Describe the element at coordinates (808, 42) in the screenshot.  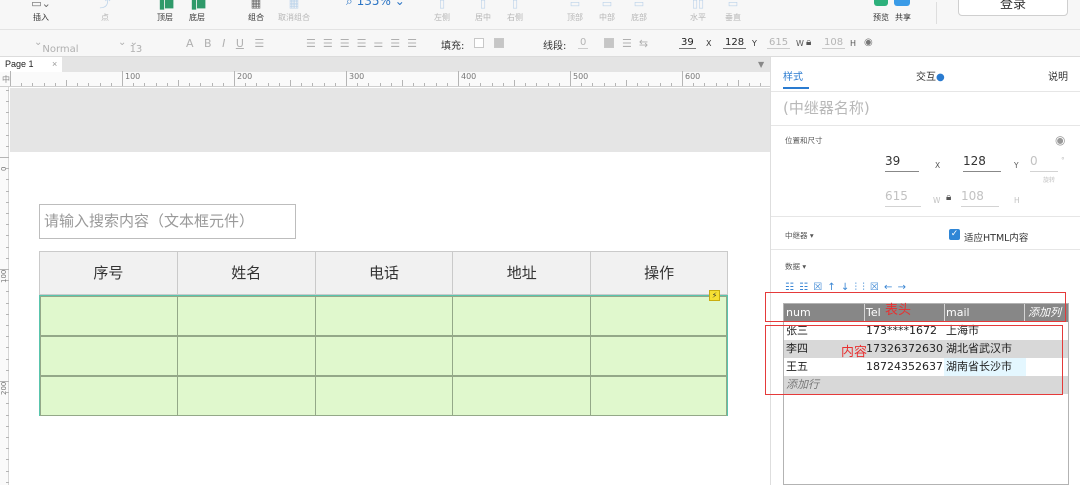
I see `lock-icon: 🔒︎` at that location.